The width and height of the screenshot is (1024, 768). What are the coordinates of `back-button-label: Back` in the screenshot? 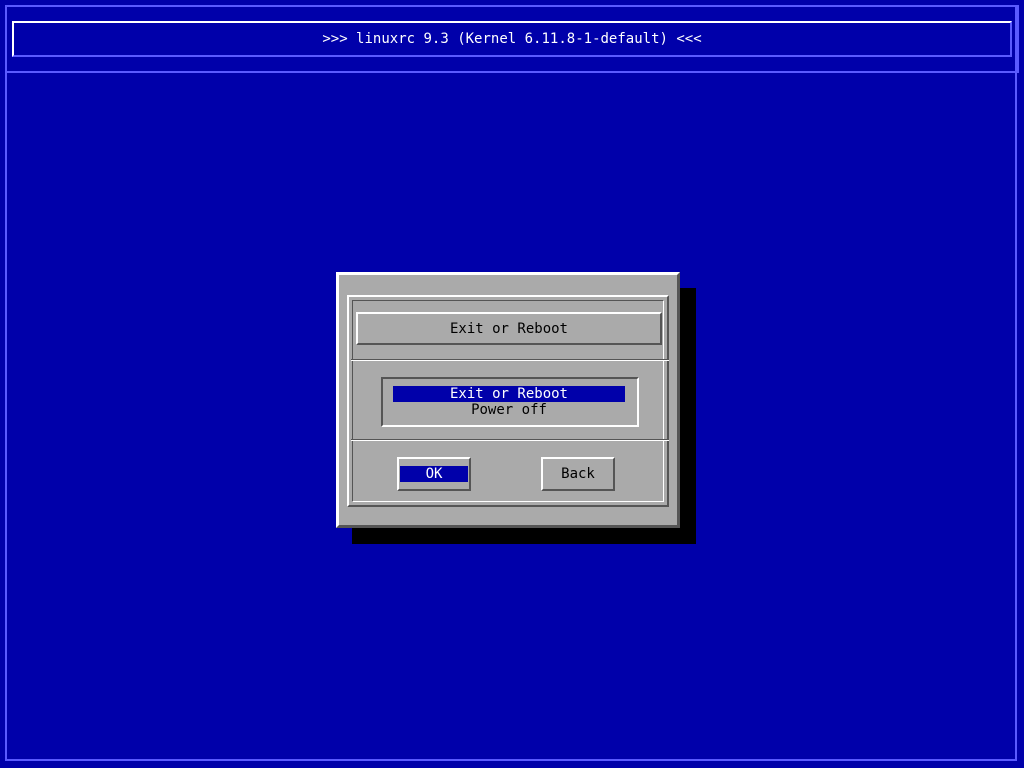 It's located at (578, 474).